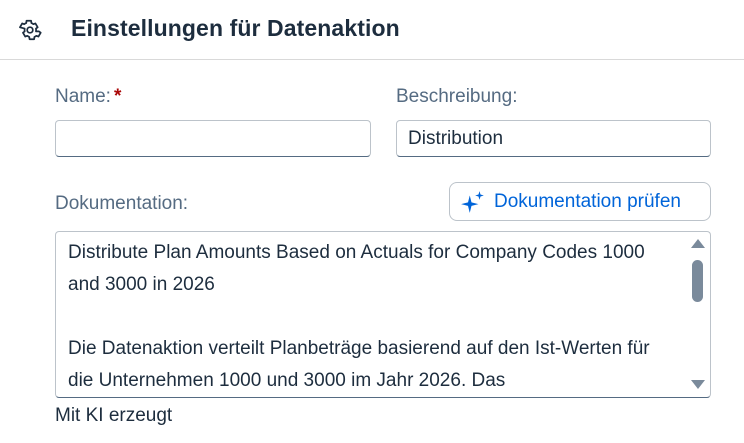  What do you see at coordinates (697, 281) in the screenshot?
I see `scroll-thumb` at bounding box center [697, 281].